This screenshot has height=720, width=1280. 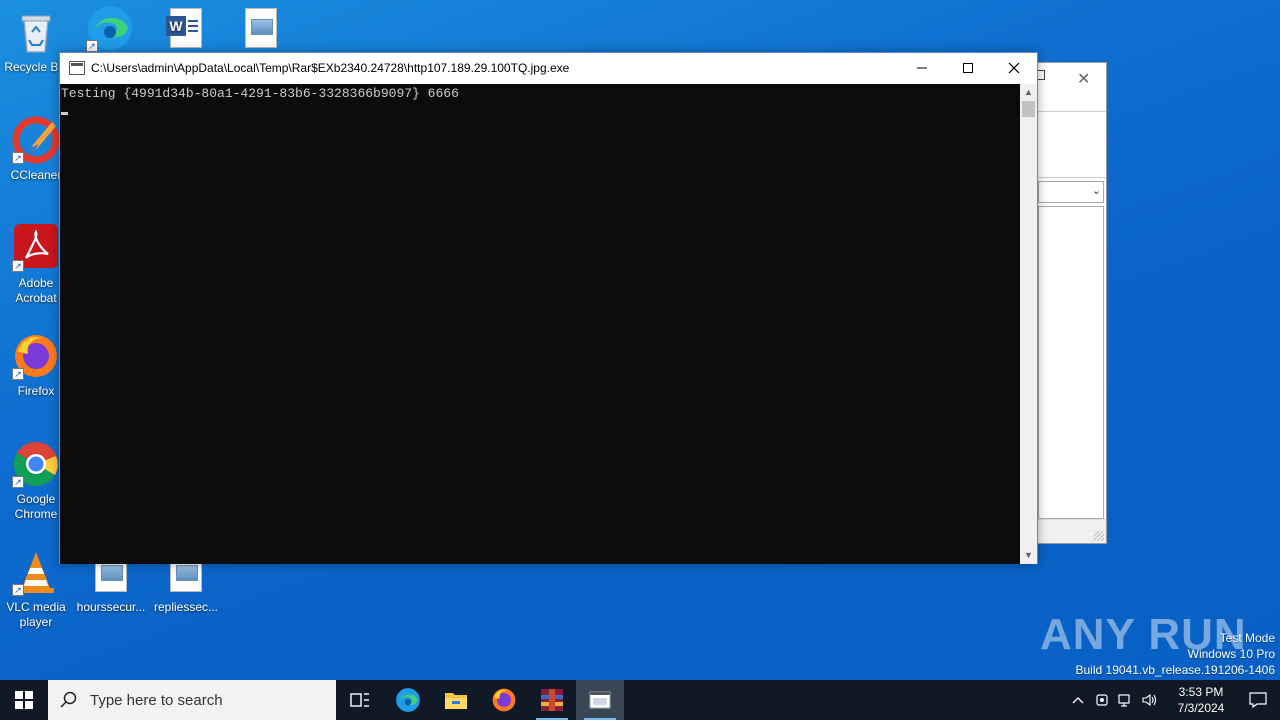 I want to click on taskbar-console-button, so click(x=600, y=700).